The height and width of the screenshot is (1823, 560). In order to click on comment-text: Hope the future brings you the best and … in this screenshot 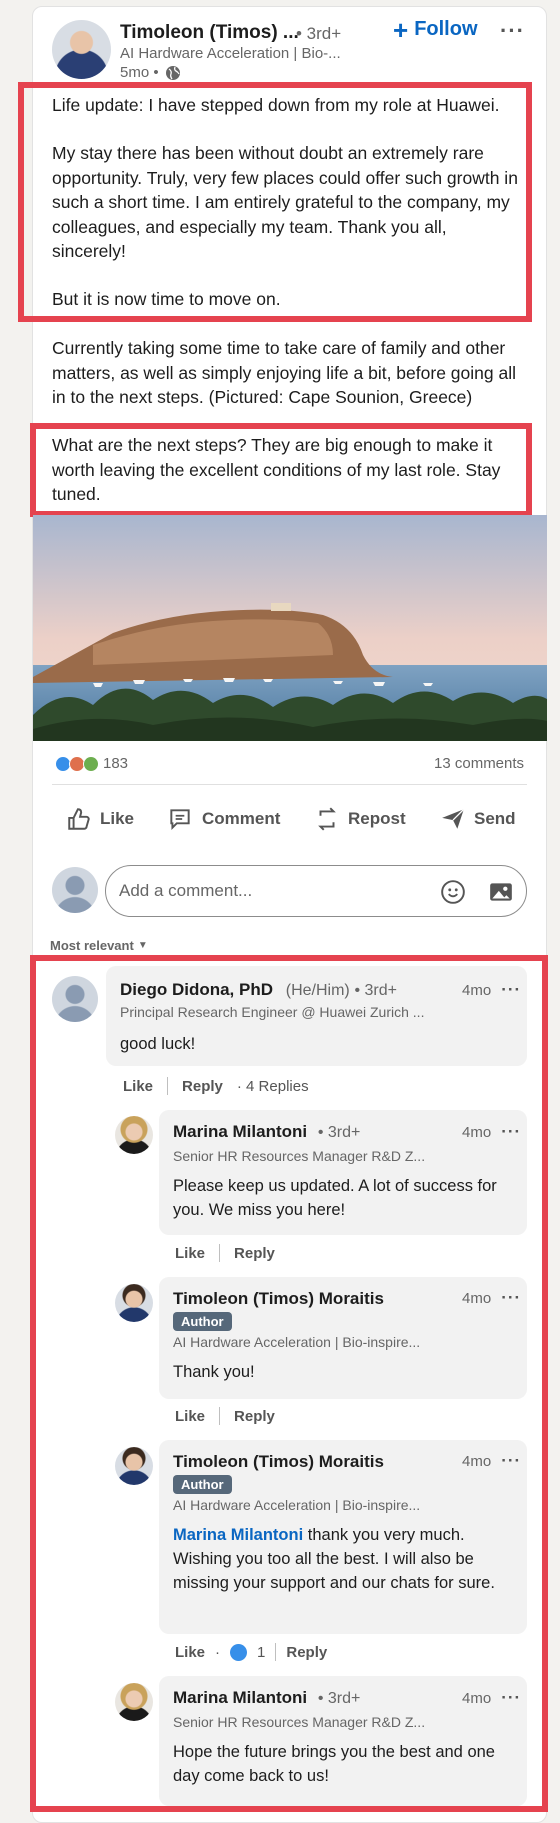, I will do `click(334, 1764)`.